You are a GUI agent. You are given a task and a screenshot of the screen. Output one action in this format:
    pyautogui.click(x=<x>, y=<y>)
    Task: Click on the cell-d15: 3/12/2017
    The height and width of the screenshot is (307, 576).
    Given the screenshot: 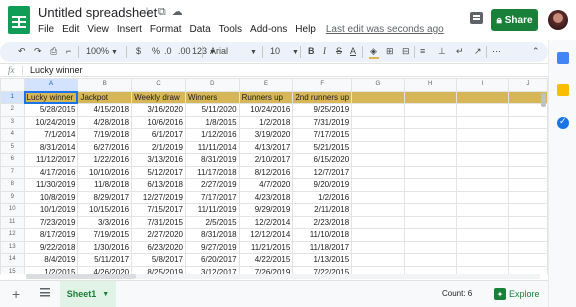 What is the action you would take?
    pyautogui.click(x=212, y=269)
    